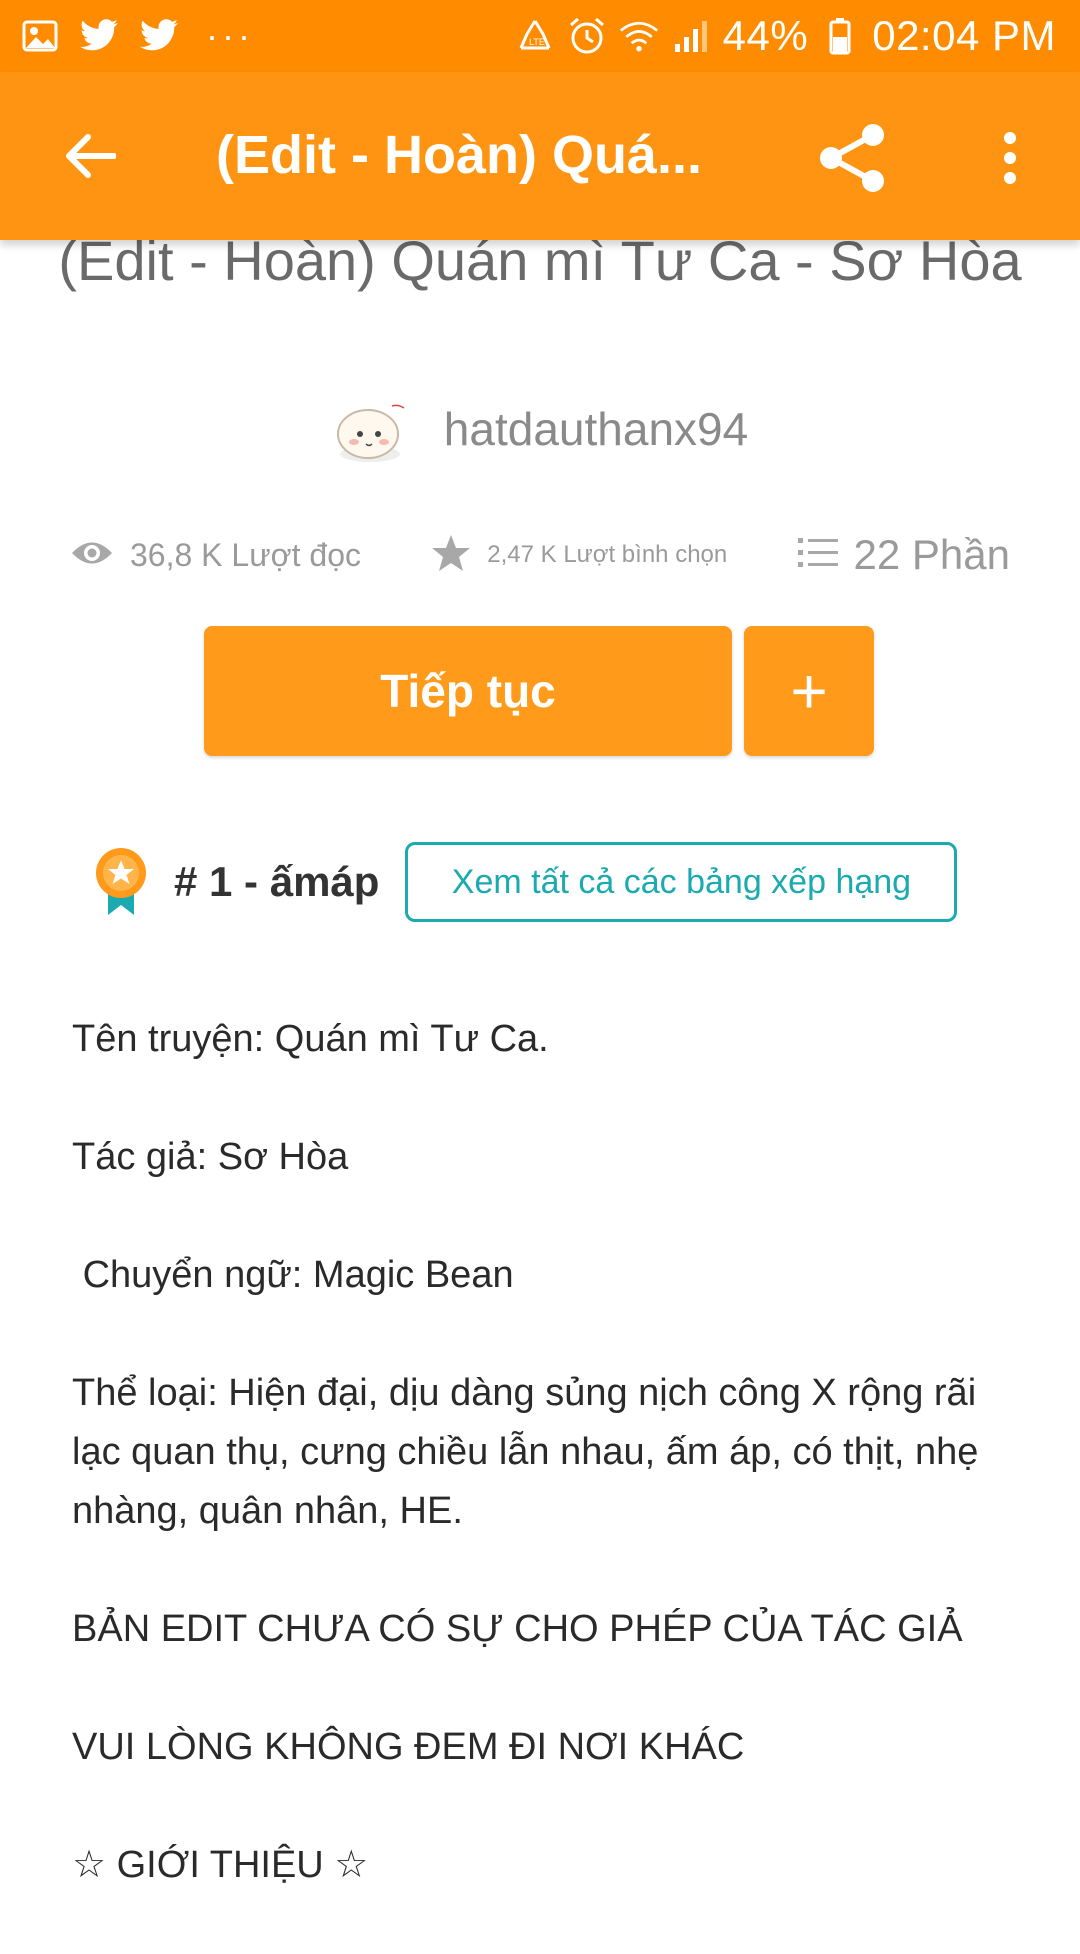  What do you see at coordinates (765, 35) in the screenshot?
I see `battery-percent: 44%` at bounding box center [765, 35].